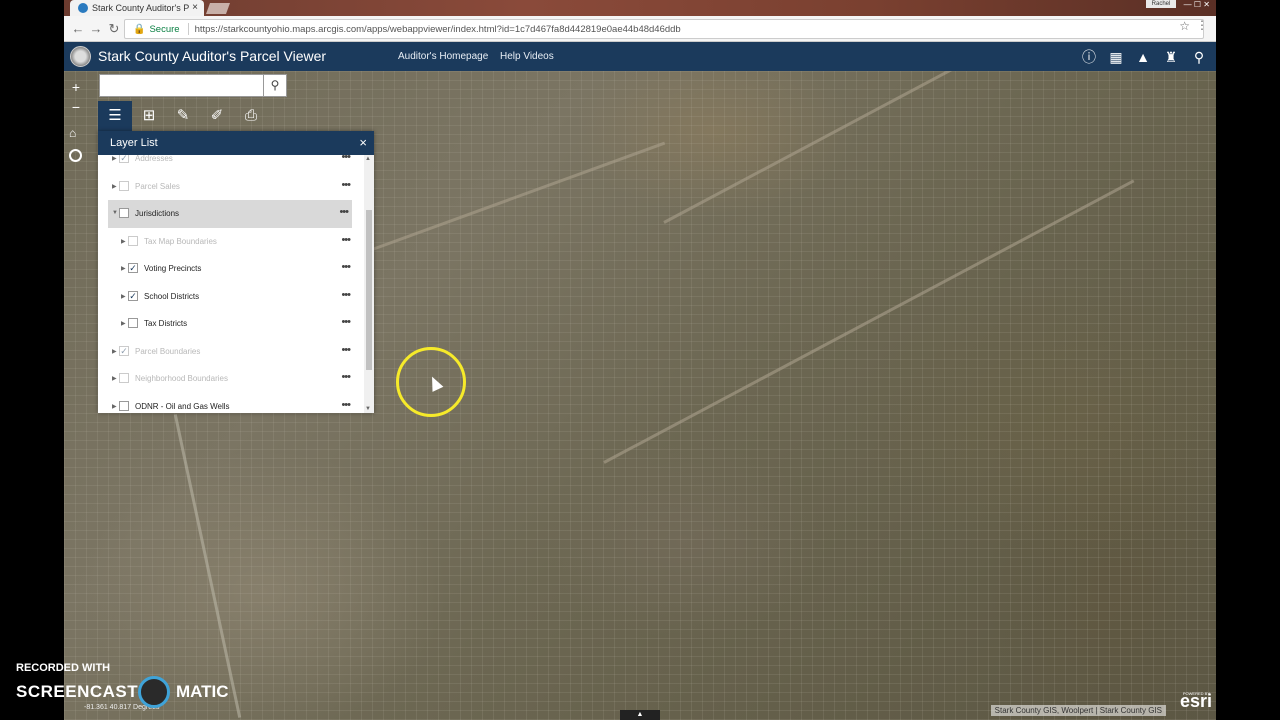 The width and height of the screenshot is (1280, 720). I want to click on home-icon: ⌂, so click(72, 133).